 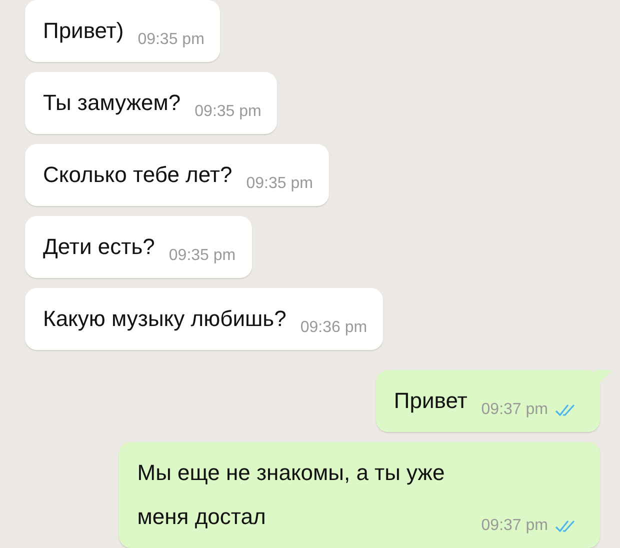 What do you see at coordinates (112, 103) in the screenshot?
I see `message-text: Ты замужем?` at bounding box center [112, 103].